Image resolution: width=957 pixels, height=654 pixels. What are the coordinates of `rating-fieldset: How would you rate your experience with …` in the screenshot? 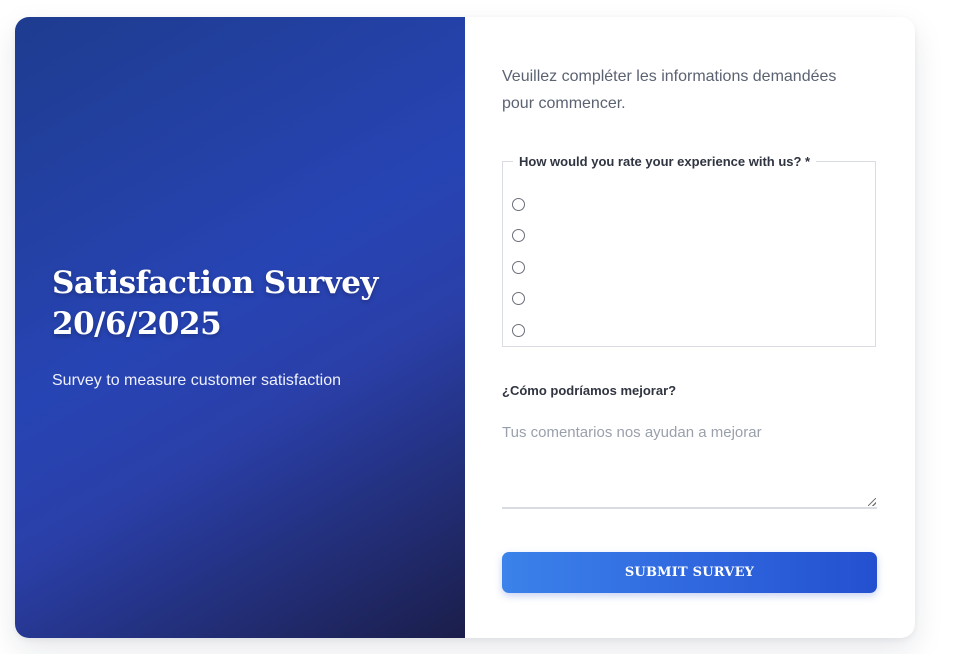 It's located at (689, 250).